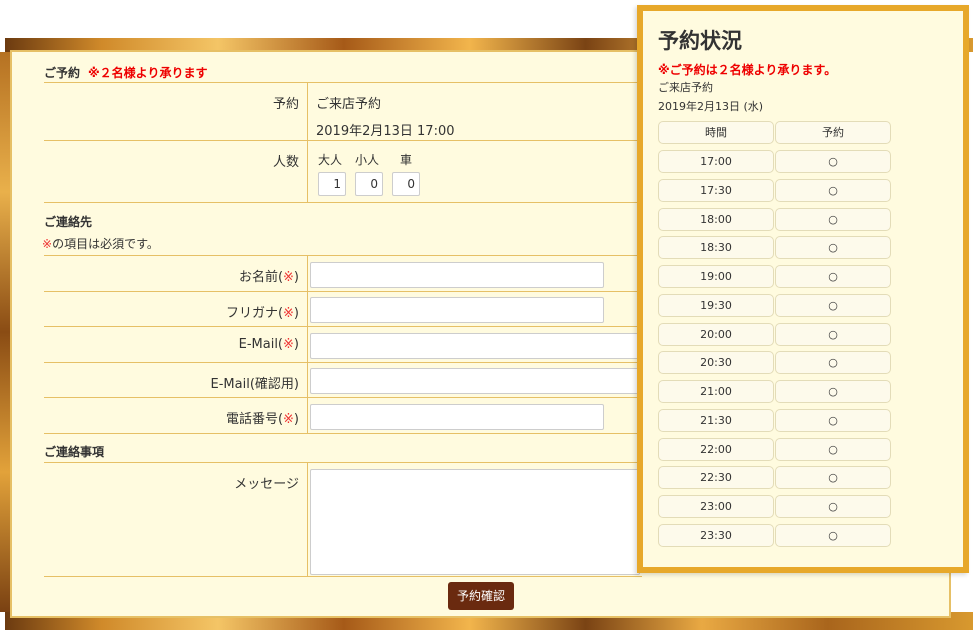 The width and height of the screenshot is (978, 630). What do you see at coordinates (176, 111) in the screenshot?
I see `reservation-label: 予約` at bounding box center [176, 111].